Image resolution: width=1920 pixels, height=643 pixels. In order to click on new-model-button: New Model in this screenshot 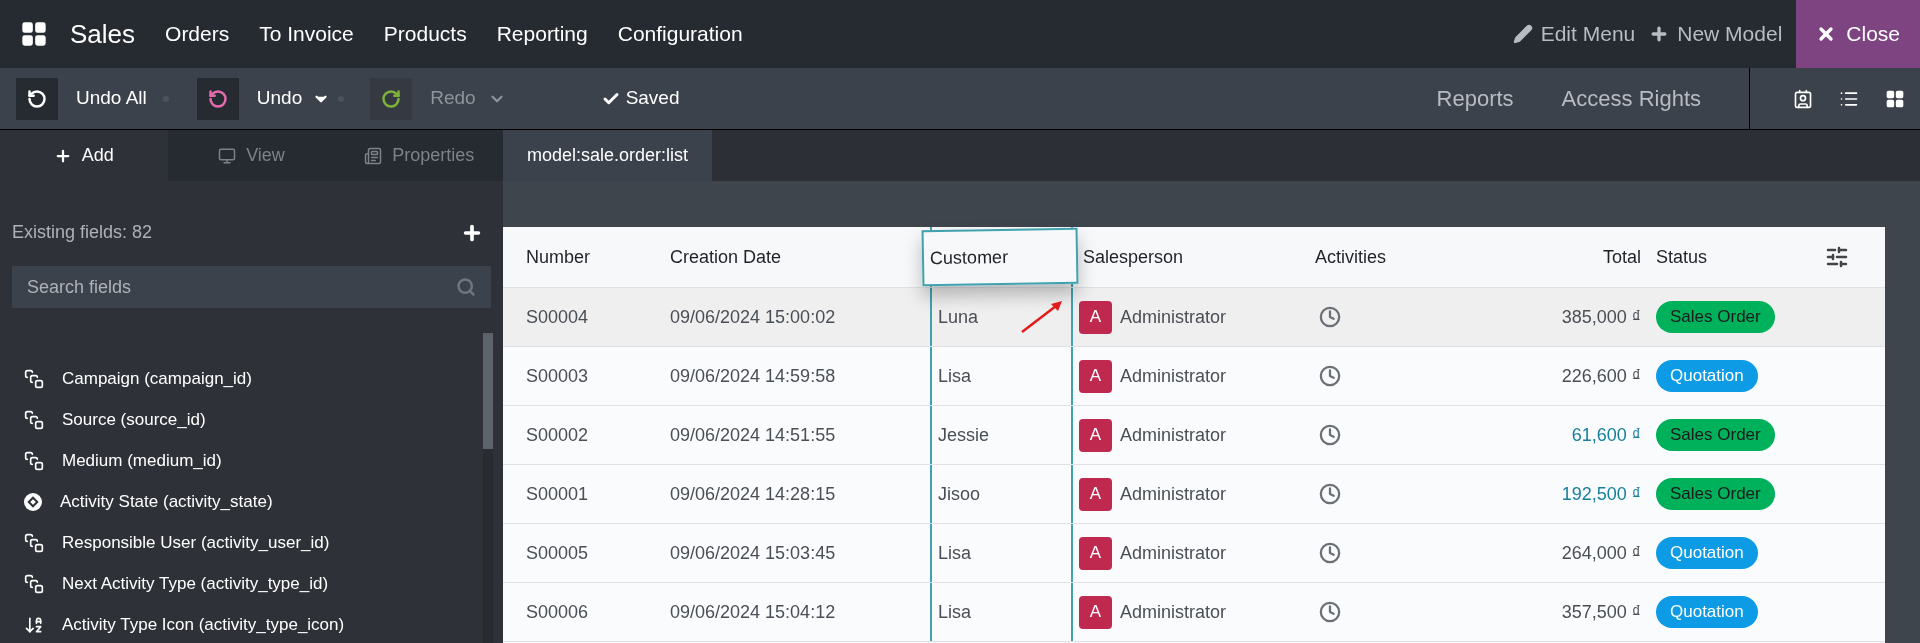, I will do `click(1716, 34)`.